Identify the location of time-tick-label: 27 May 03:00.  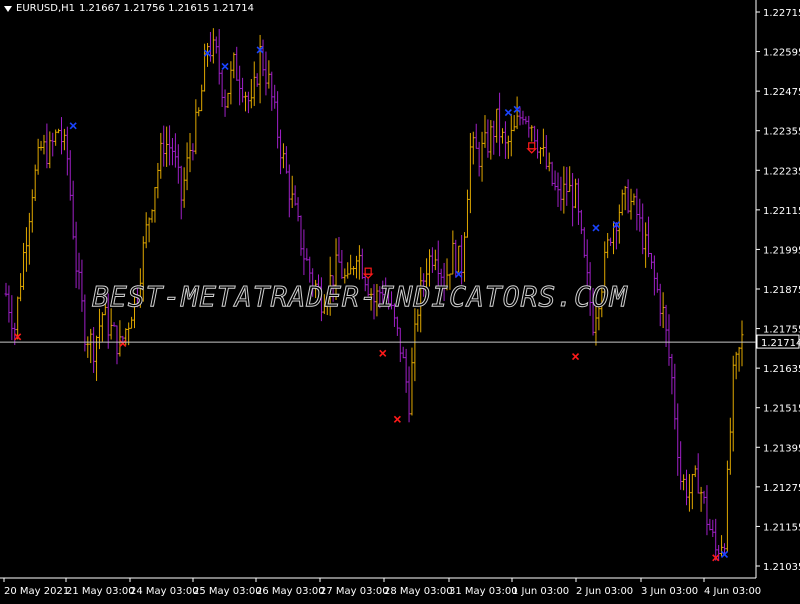
(354, 591).